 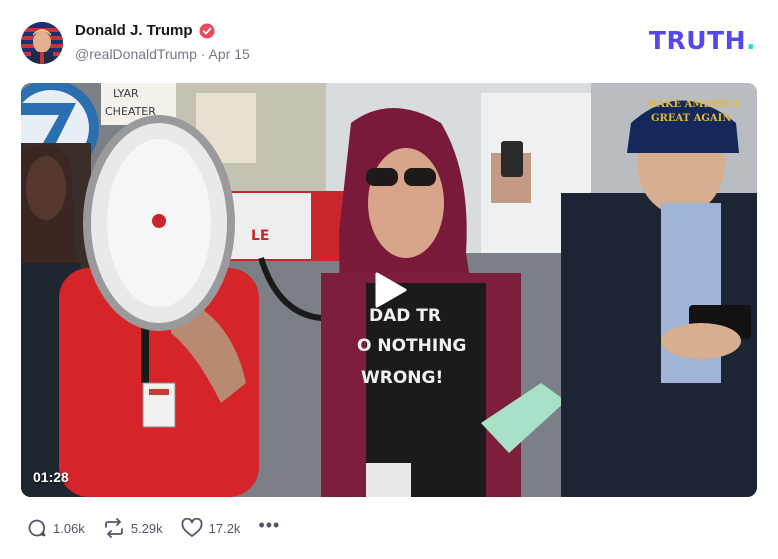 What do you see at coordinates (69, 528) in the screenshot?
I see `reply-count: 1.06k` at bounding box center [69, 528].